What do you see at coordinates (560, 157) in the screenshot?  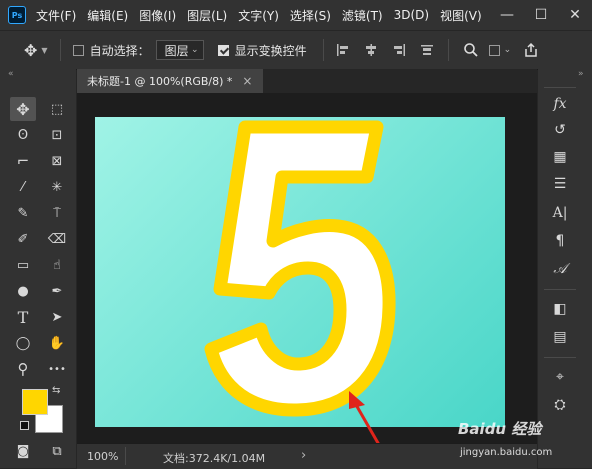 I see `swatches-icon: ▦` at bounding box center [560, 157].